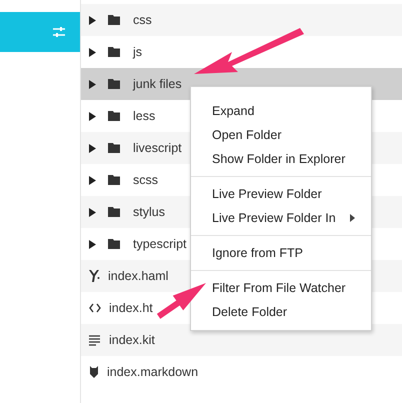 This screenshot has height=403, width=402. What do you see at coordinates (142, 20) in the screenshot?
I see `tree-item-label: css` at bounding box center [142, 20].